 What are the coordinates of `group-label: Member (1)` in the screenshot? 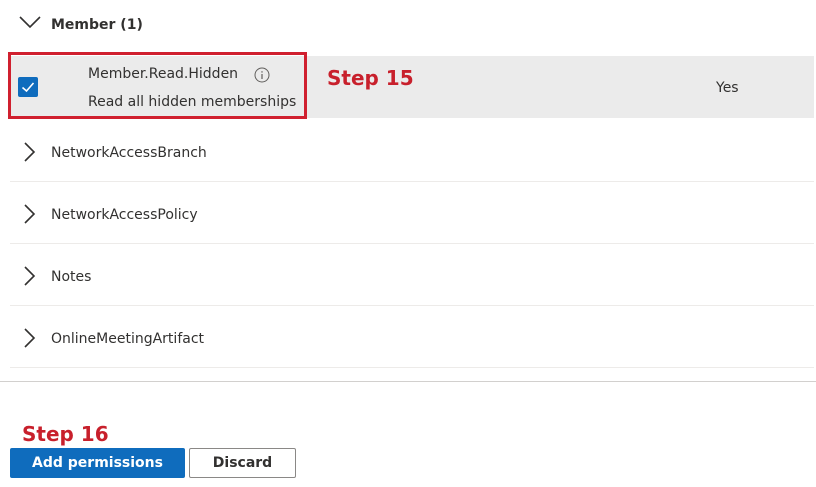 It's located at (97, 25).